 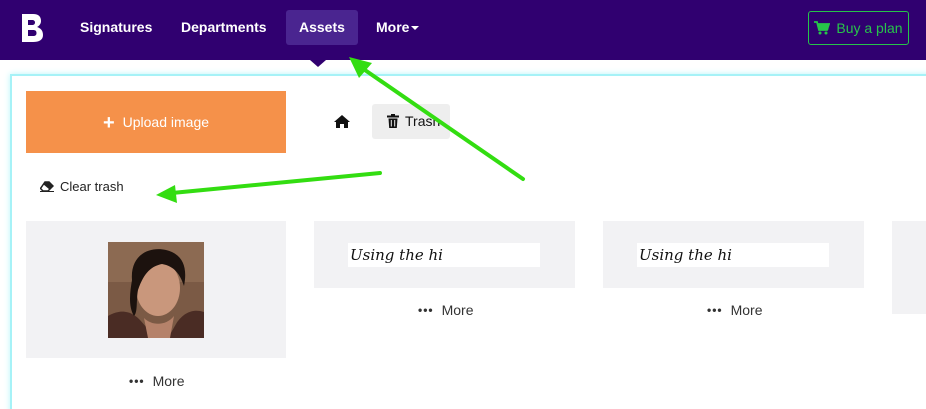 I want to click on plus-icon: +, so click(x=108, y=123).